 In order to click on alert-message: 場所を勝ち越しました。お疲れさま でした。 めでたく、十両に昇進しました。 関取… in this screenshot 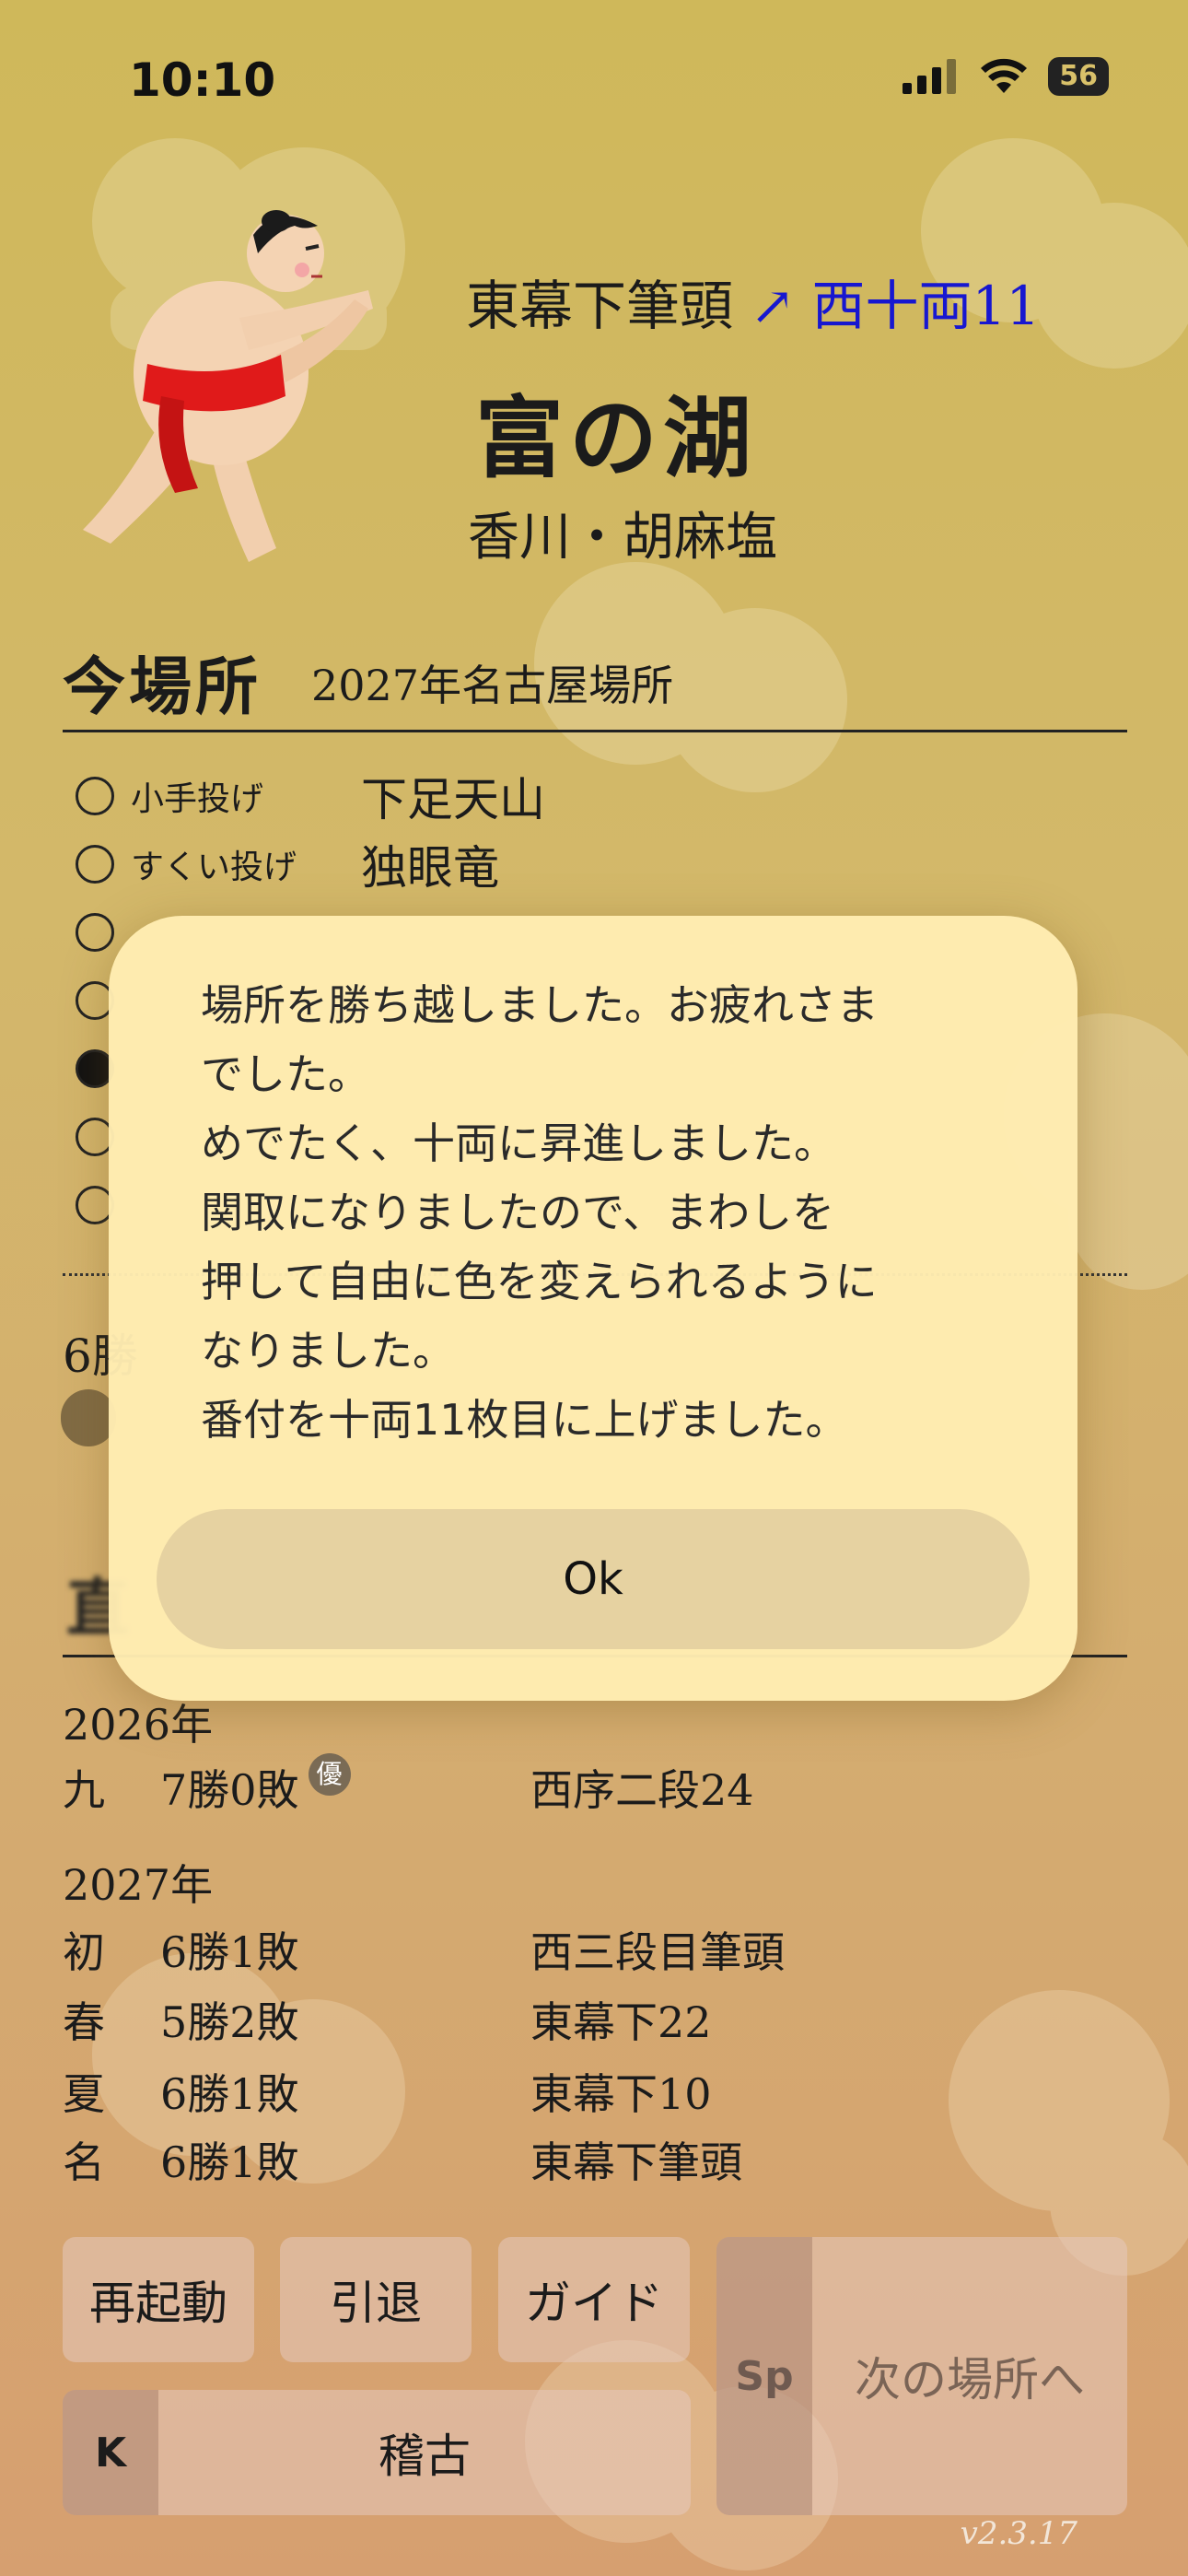, I will do `click(606, 1213)`.